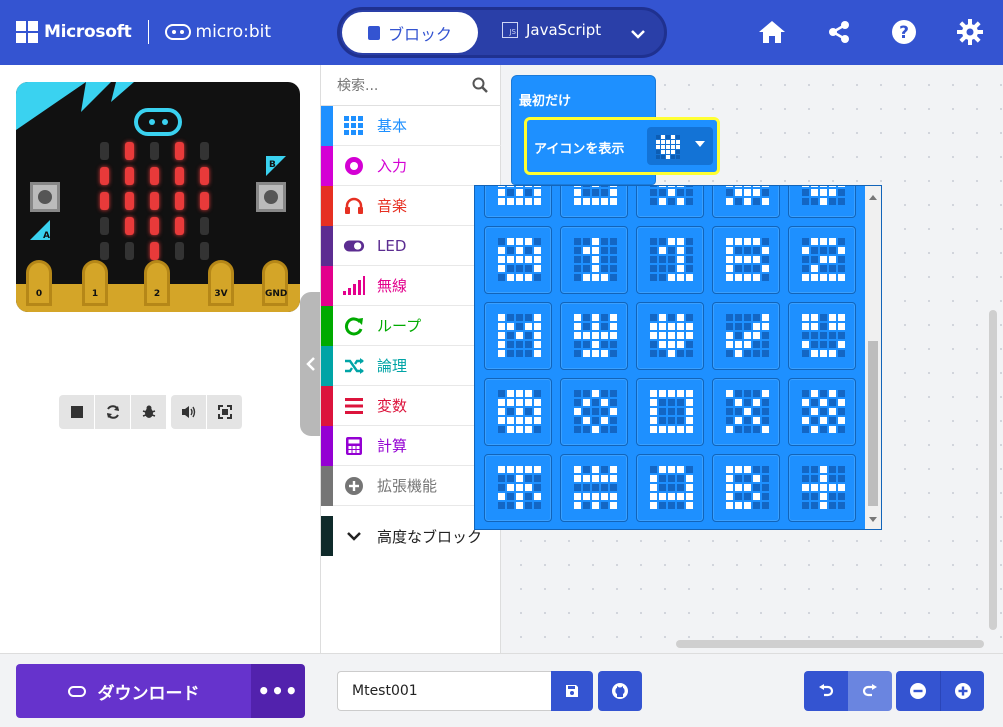 The image size is (1003, 727). I want to click on zoom-in-button, so click(962, 691).